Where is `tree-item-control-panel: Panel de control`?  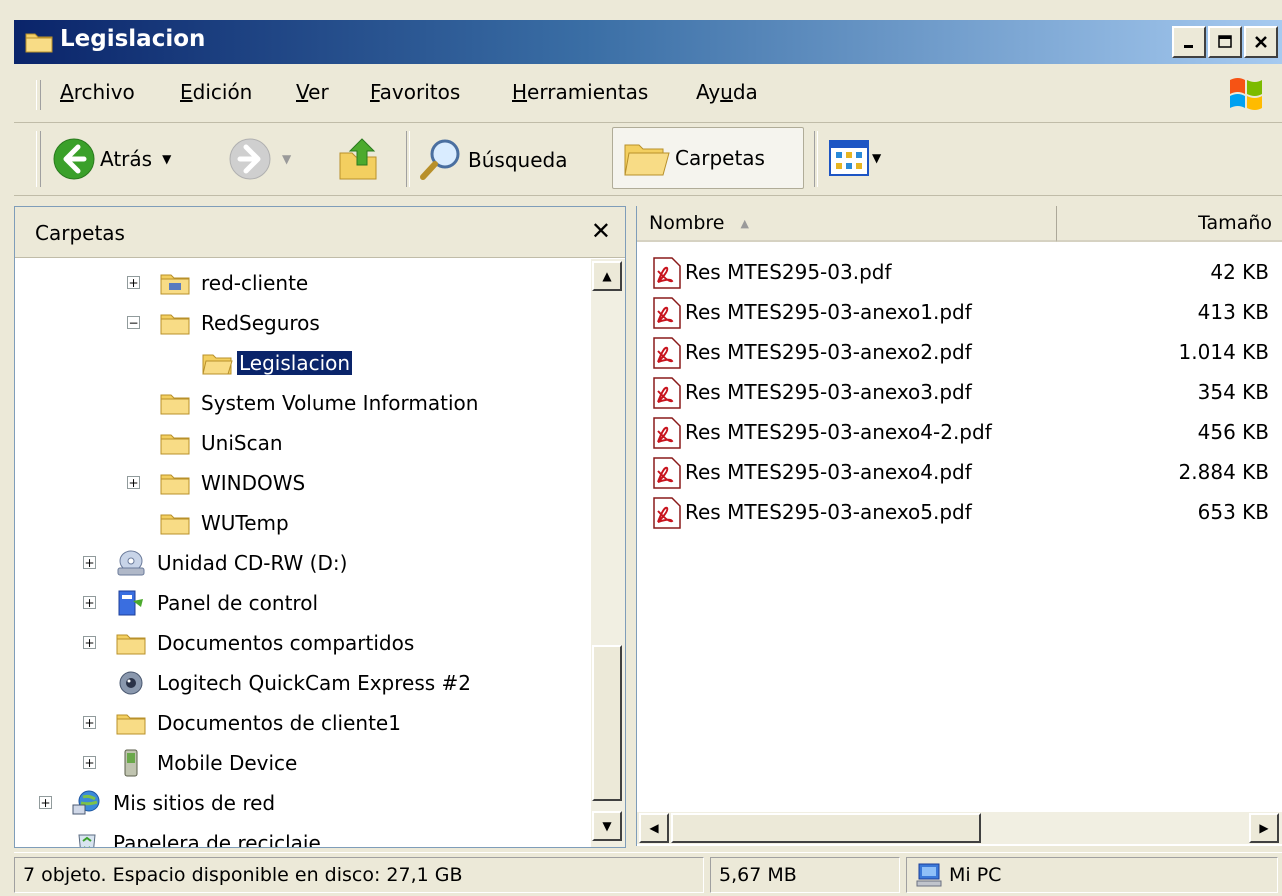
tree-item-control-panel: Panel de control is located at coordinates (217, 603).